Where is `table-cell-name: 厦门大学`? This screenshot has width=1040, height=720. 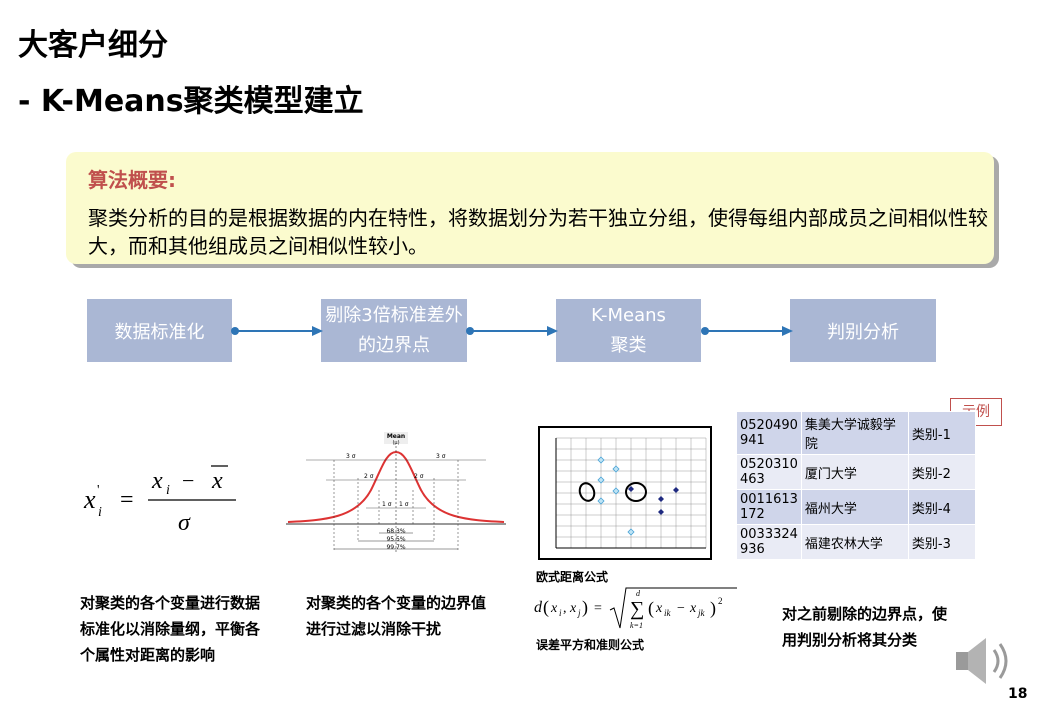
table-cell-name: 厦门大学 is located at coordinates (854, 472).